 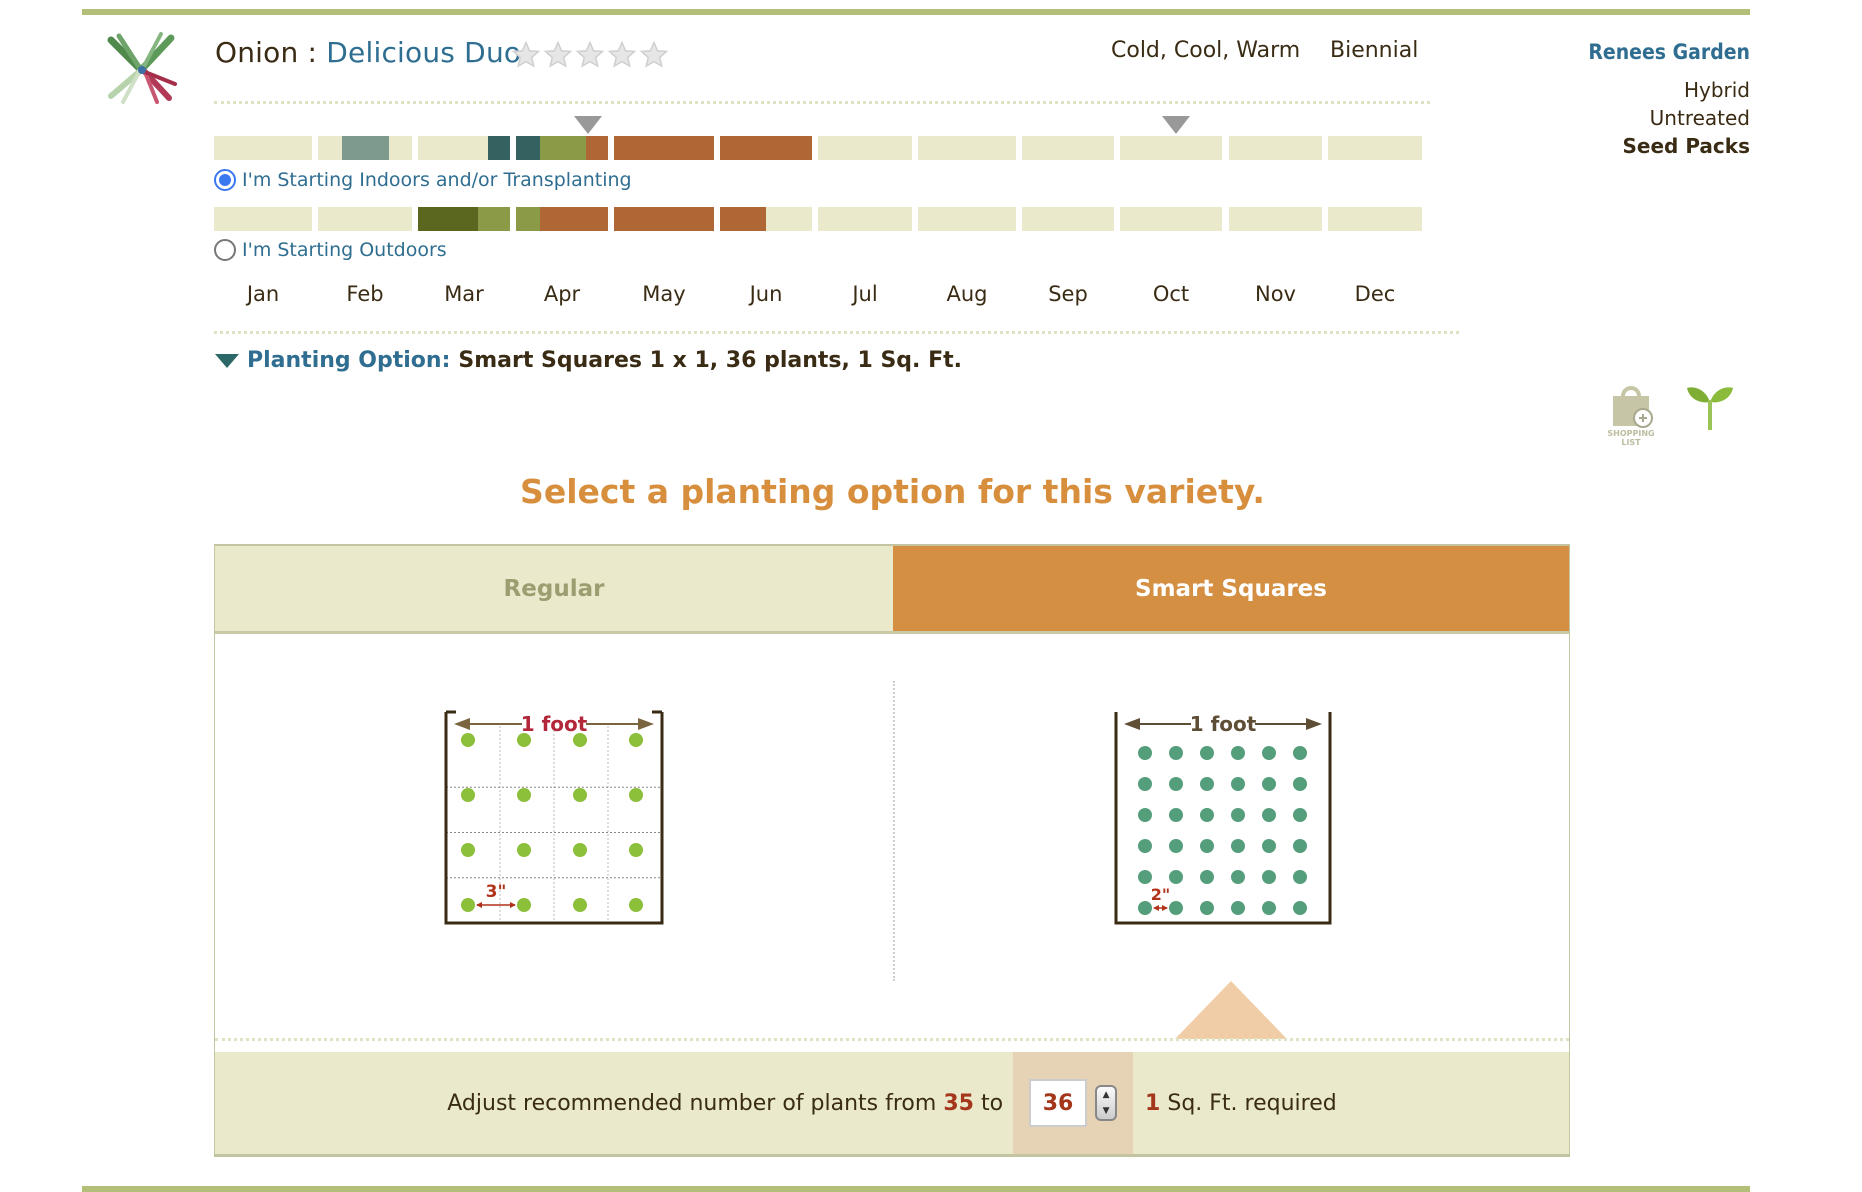 I want to click on brand-link: Renees Garden, so click(x=1669, y=52).